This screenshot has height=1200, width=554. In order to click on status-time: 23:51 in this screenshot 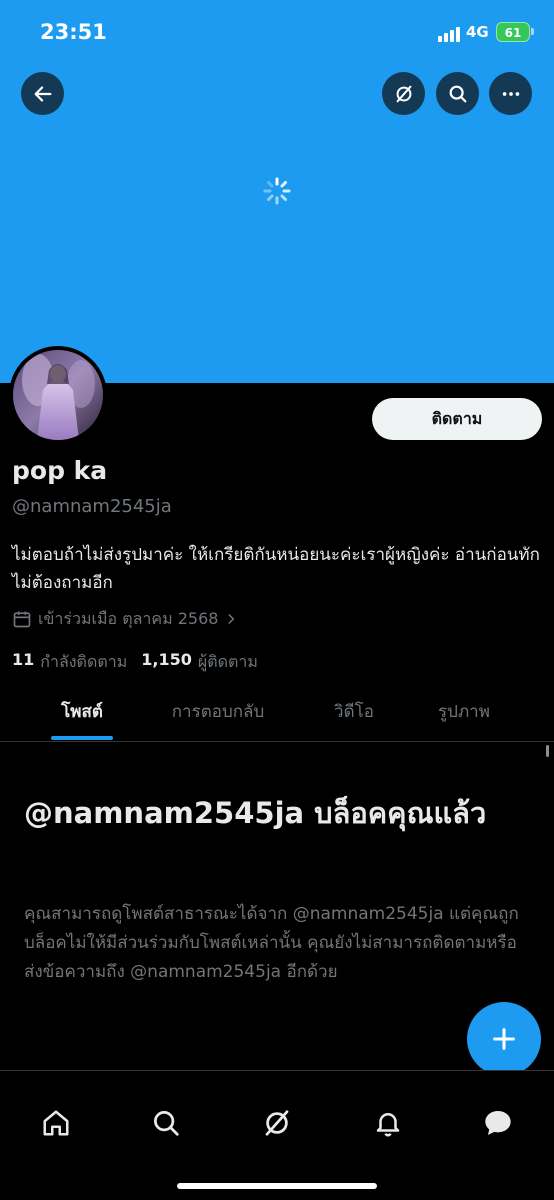, I will do `click(73, 32)`.